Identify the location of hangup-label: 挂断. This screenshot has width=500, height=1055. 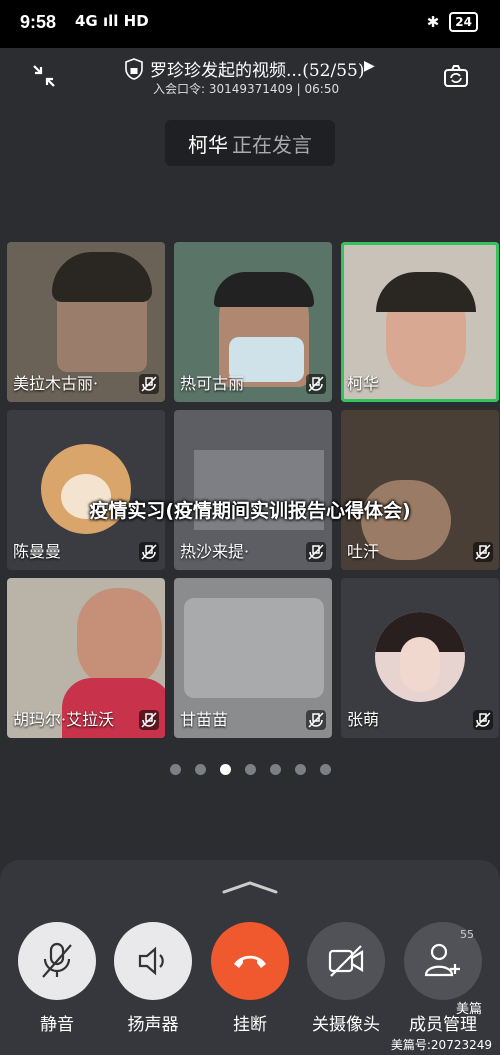
(250, 1025).